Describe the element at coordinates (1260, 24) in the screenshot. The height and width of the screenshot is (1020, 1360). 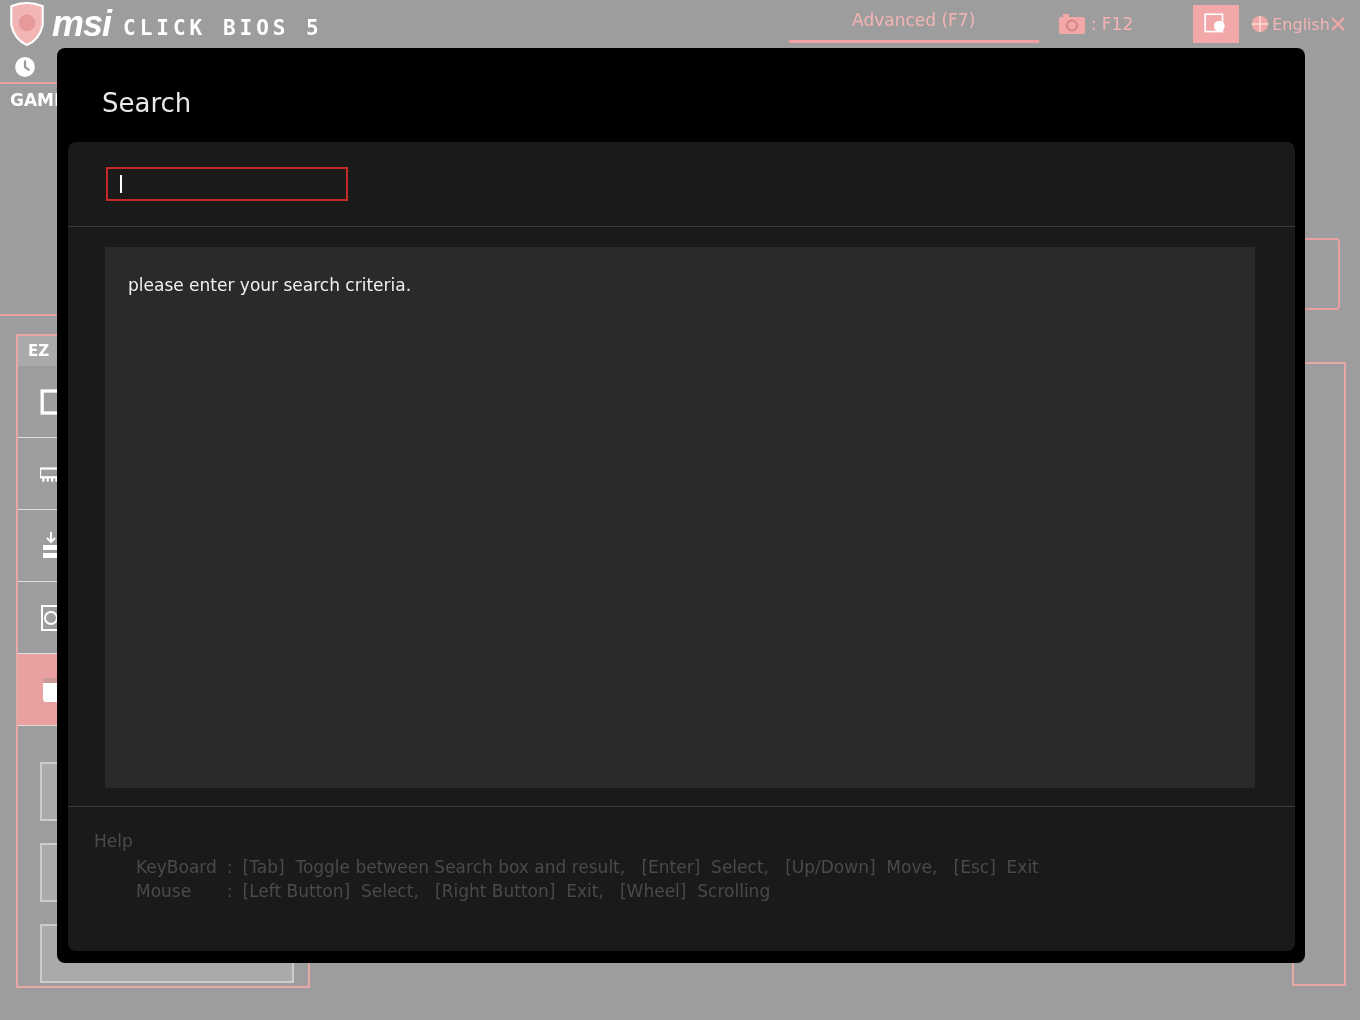
I see `globe-icon` at that location.